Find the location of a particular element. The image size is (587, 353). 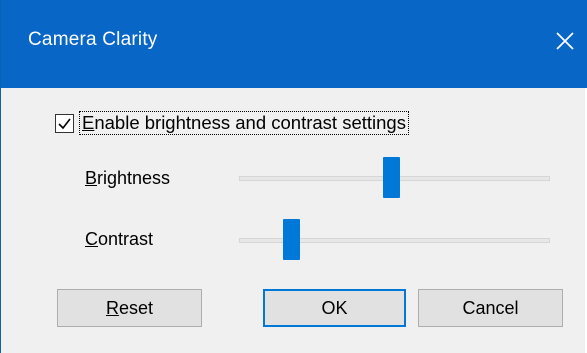

enable-settings-checkbox is located at coordinates (64, 123).